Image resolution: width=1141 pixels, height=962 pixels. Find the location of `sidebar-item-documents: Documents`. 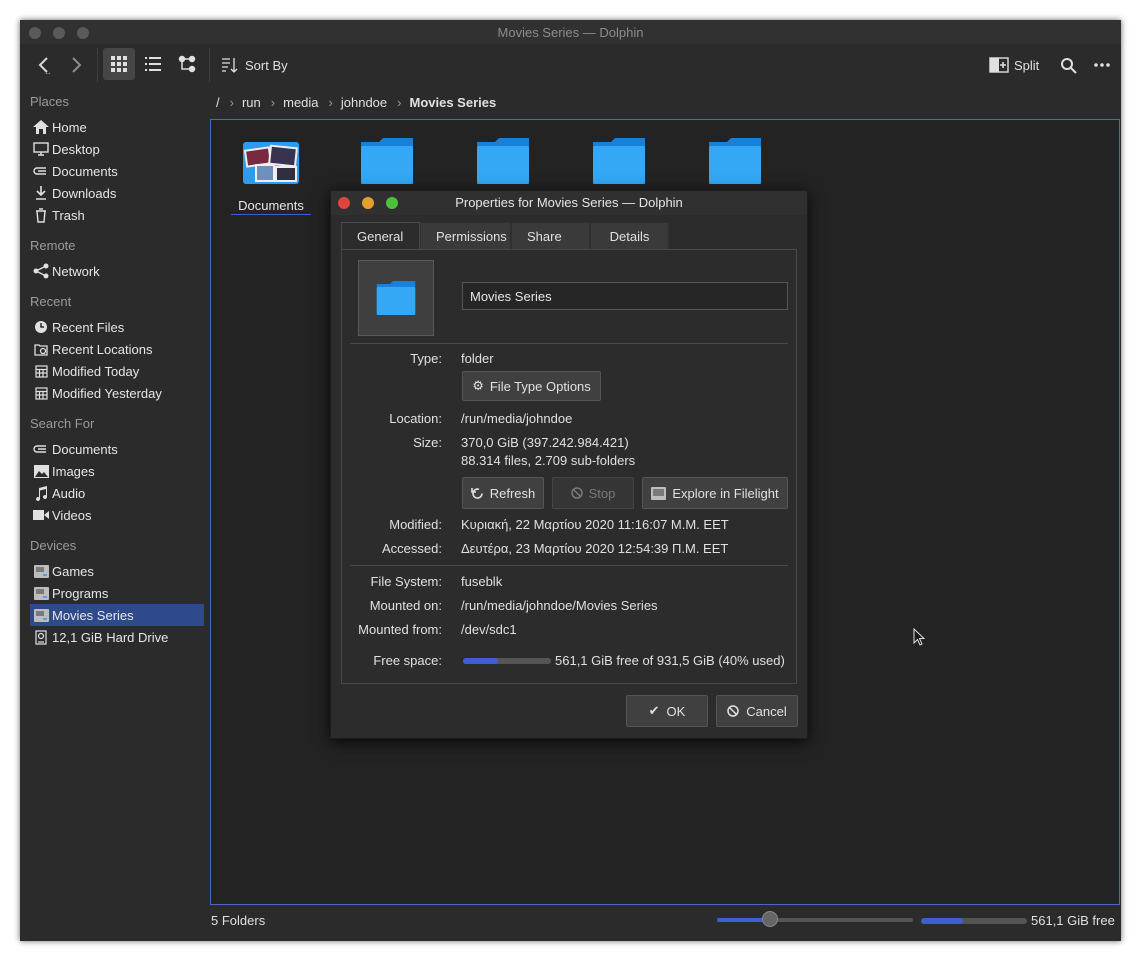

sidebar-item-documents: Documents is located at coordinates (117, 171).